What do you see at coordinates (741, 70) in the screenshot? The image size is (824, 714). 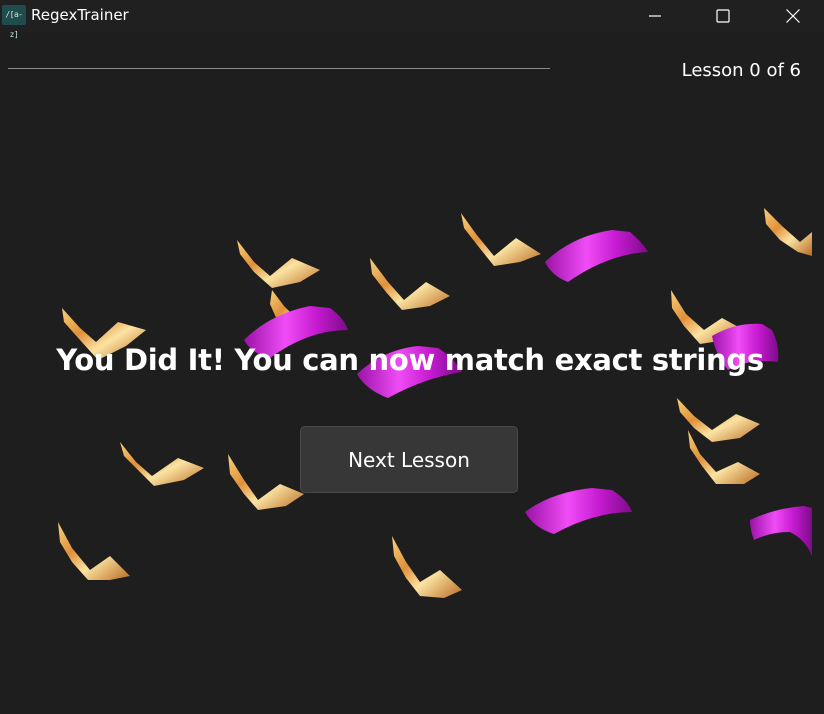 I see `lesson-counter: Lesson 0 of 6` at bounding box center [741, 70].